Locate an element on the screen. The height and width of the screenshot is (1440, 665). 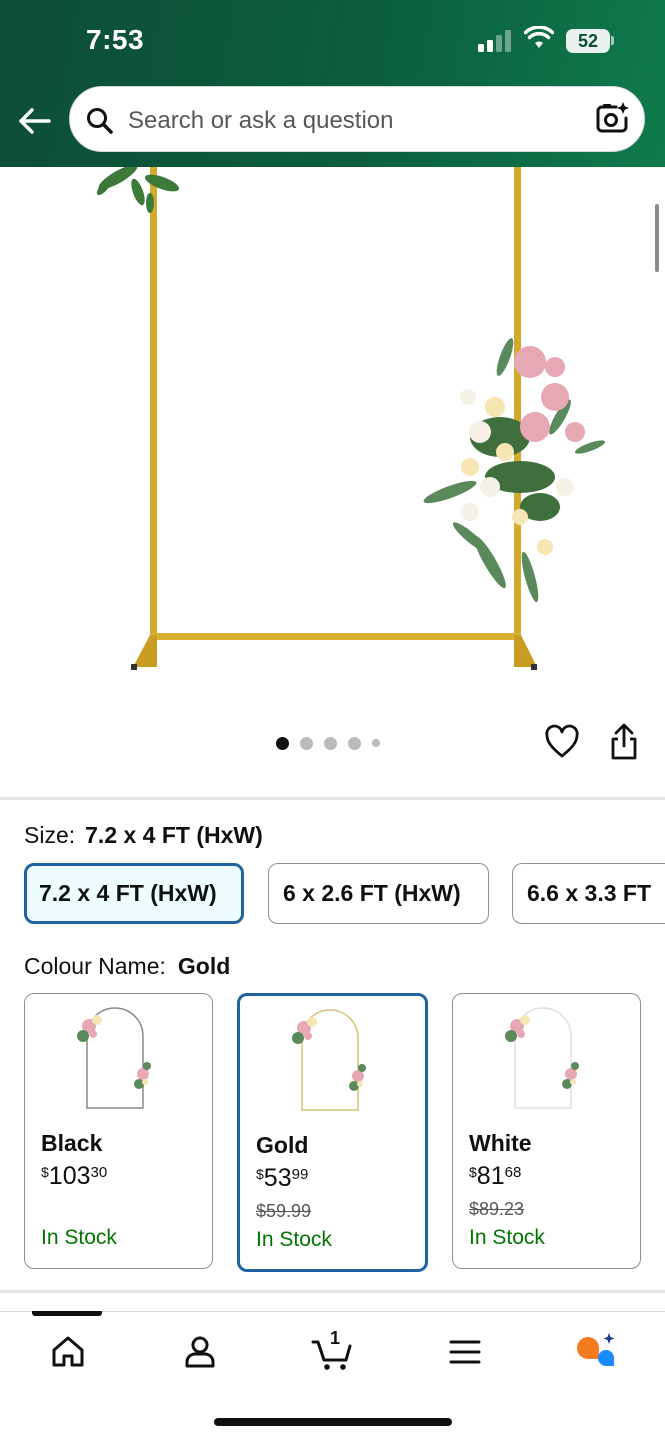
battery-indicator: 52 is located at coordinates (588, 41).